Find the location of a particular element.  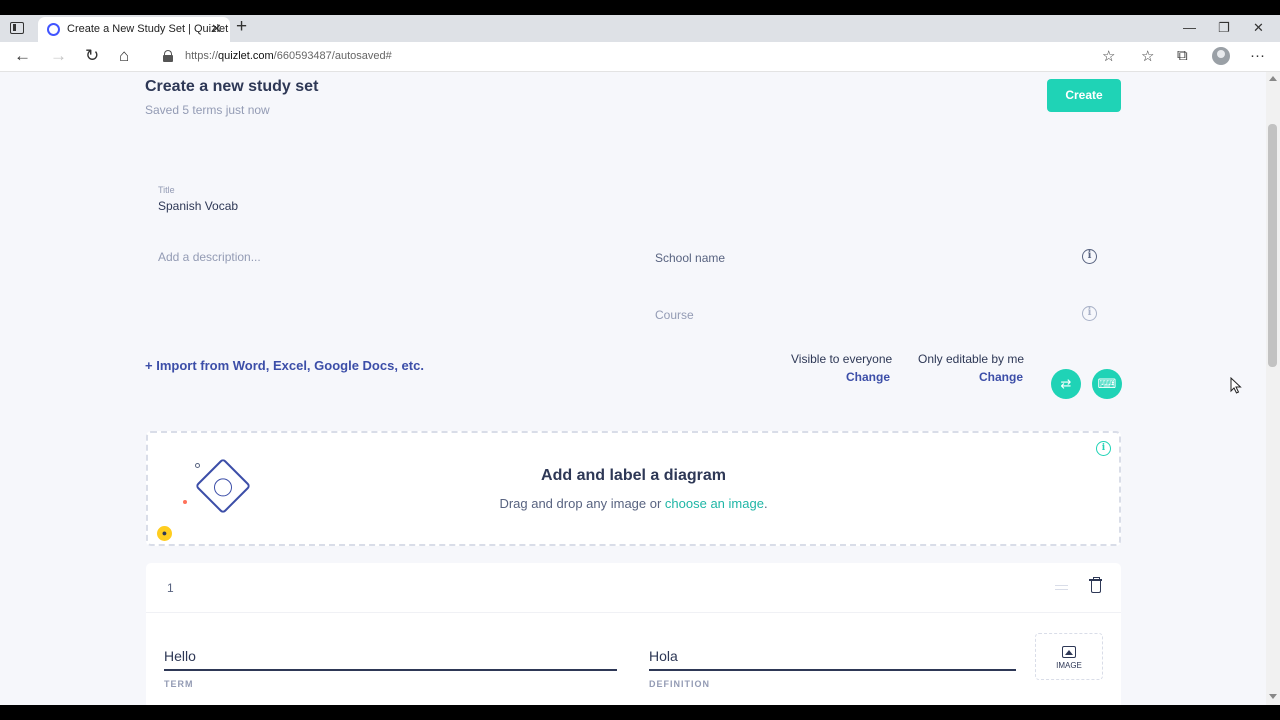

scroll-up-icon is located at coordinates (1273, 78).